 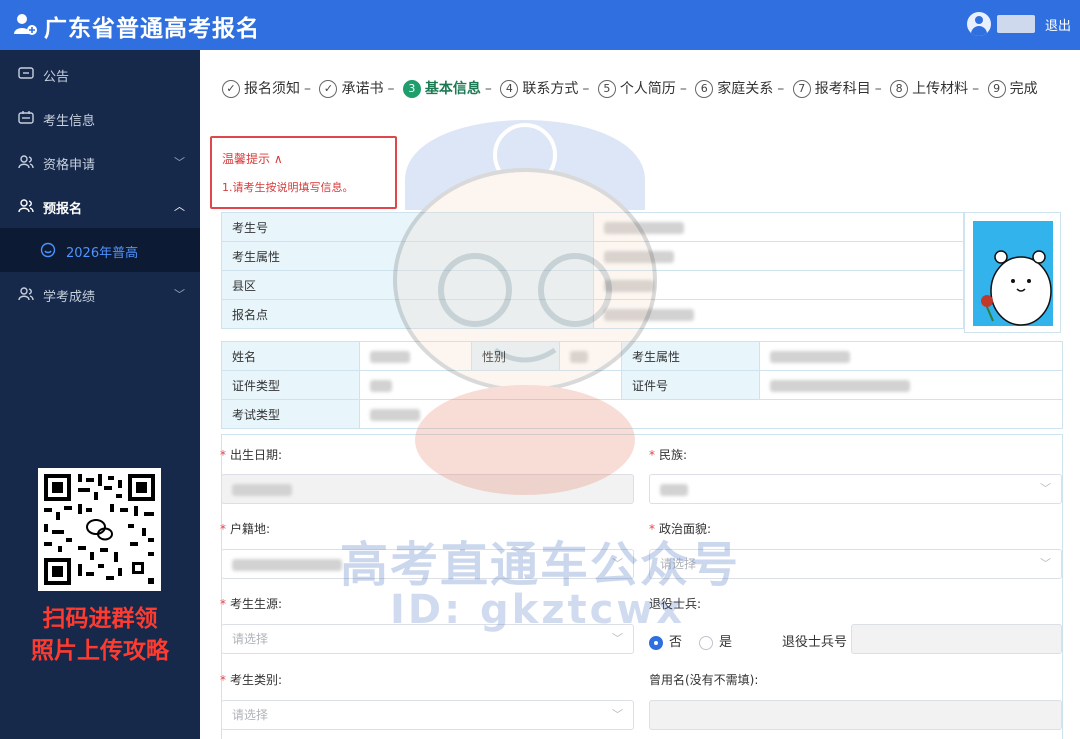 What do you see at coordinates (979, 24) in the screenshot?
I see `avatar-icon` at bounding box center [979, 24].